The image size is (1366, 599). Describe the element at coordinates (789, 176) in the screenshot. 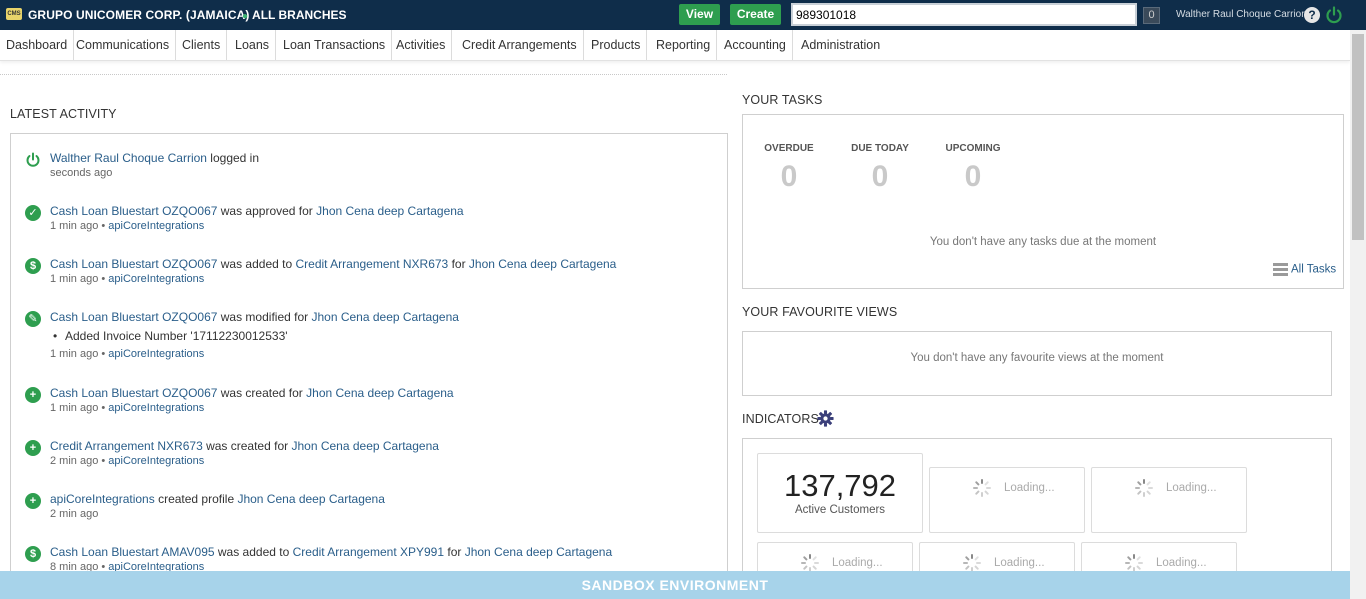

I see `overdue-count: 0` at that location.